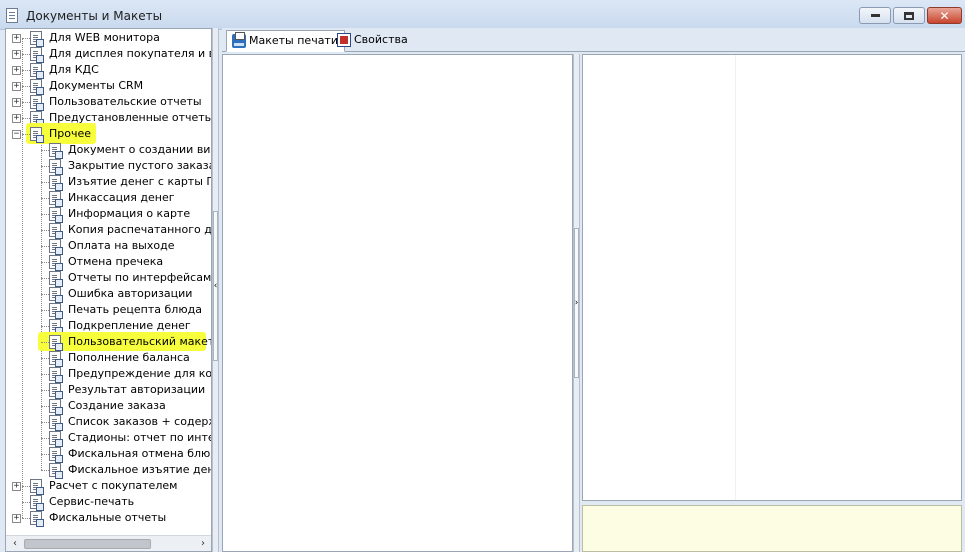 The image size is (965, 552). I want to click on maximize-icon, so click(909, 15).